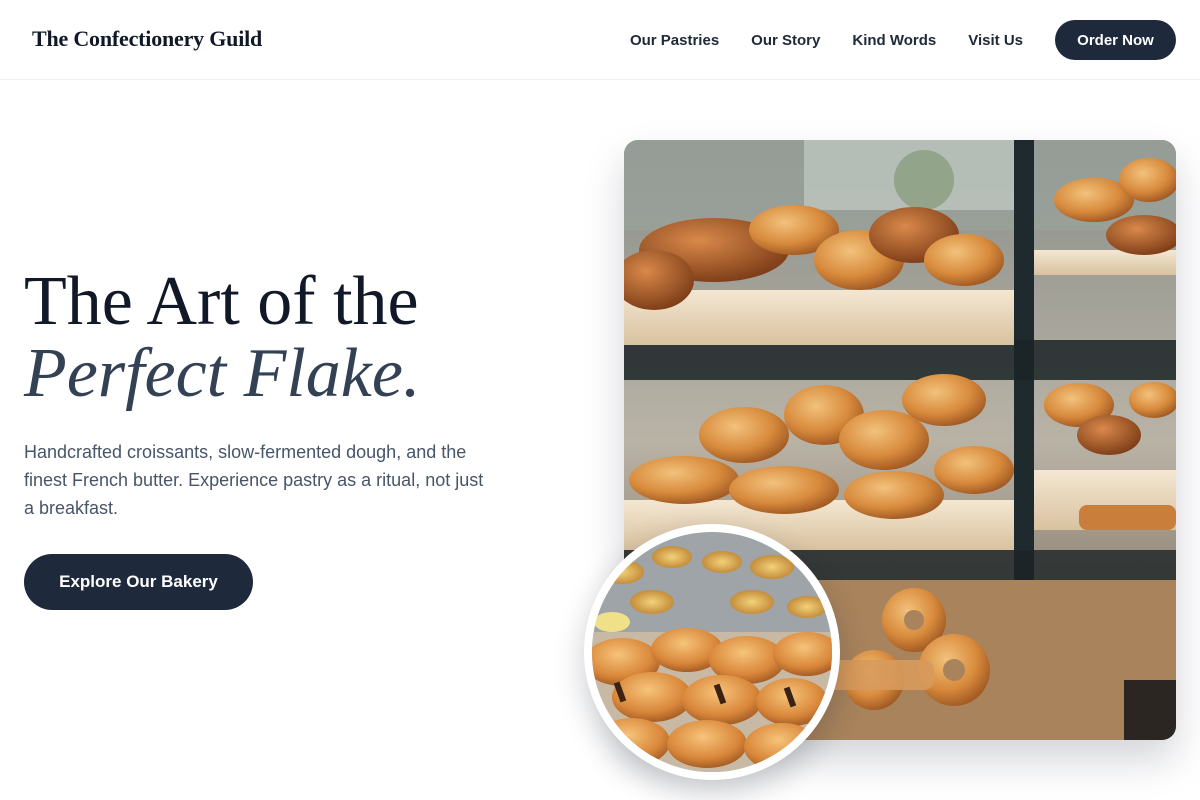  What do you see at coordinates (894, 40) in the screenshot?
I see `nav-link-kind-words: Kind Words` at bounding box center [894, 40].